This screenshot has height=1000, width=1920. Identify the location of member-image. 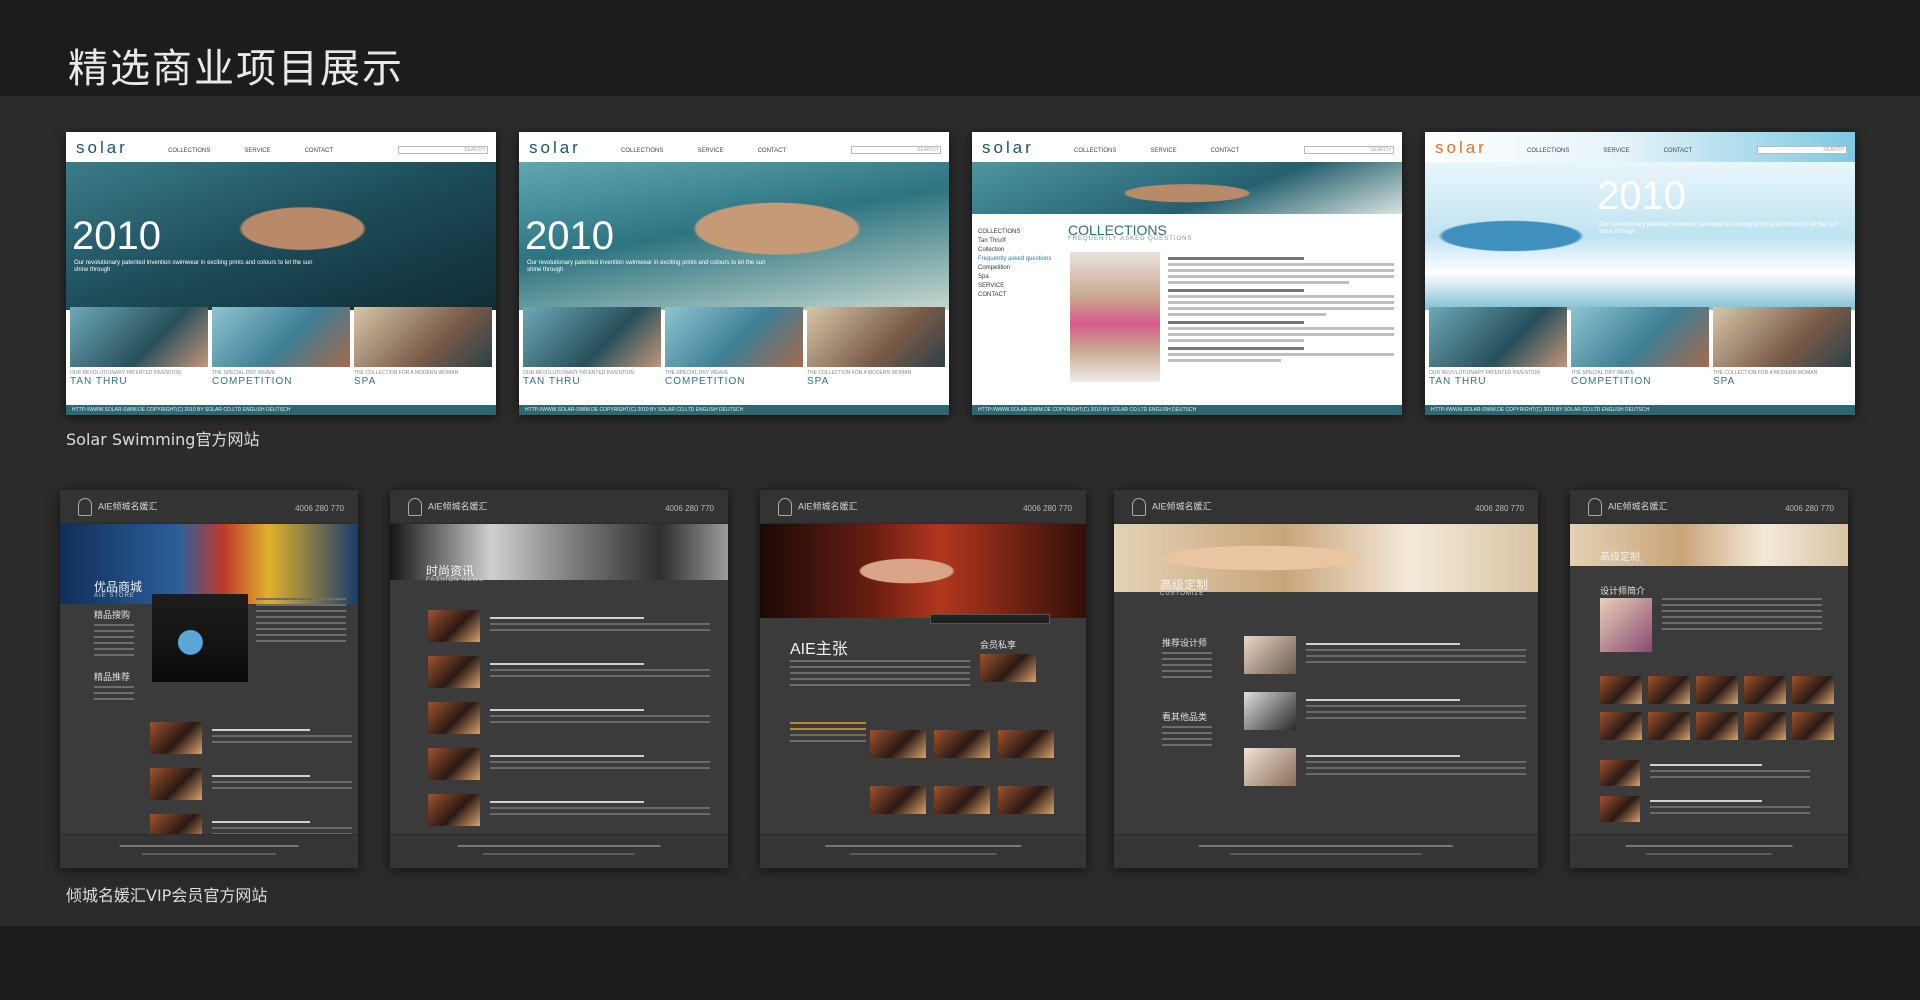
(1008, 668).